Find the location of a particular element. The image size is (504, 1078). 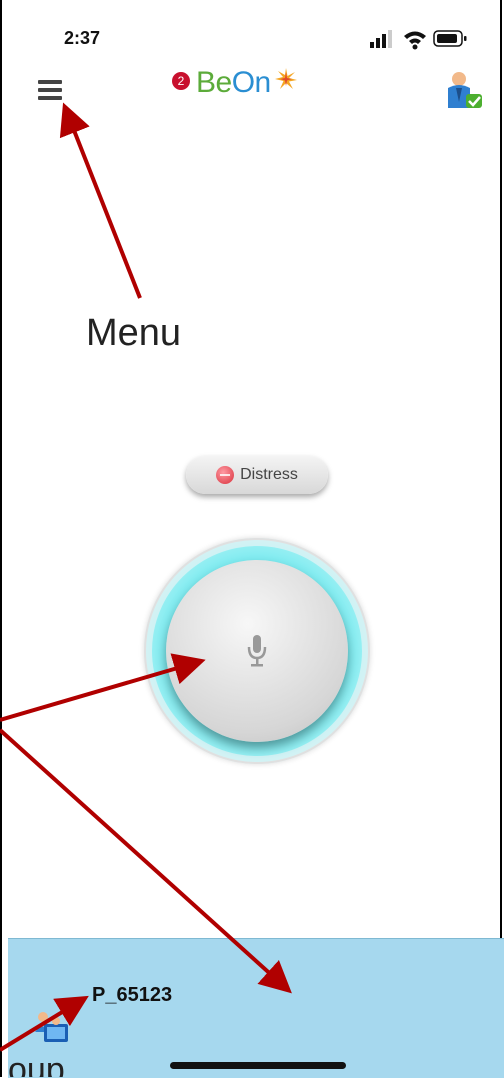

push-to-talk-button is located at coordinates (257, 651).